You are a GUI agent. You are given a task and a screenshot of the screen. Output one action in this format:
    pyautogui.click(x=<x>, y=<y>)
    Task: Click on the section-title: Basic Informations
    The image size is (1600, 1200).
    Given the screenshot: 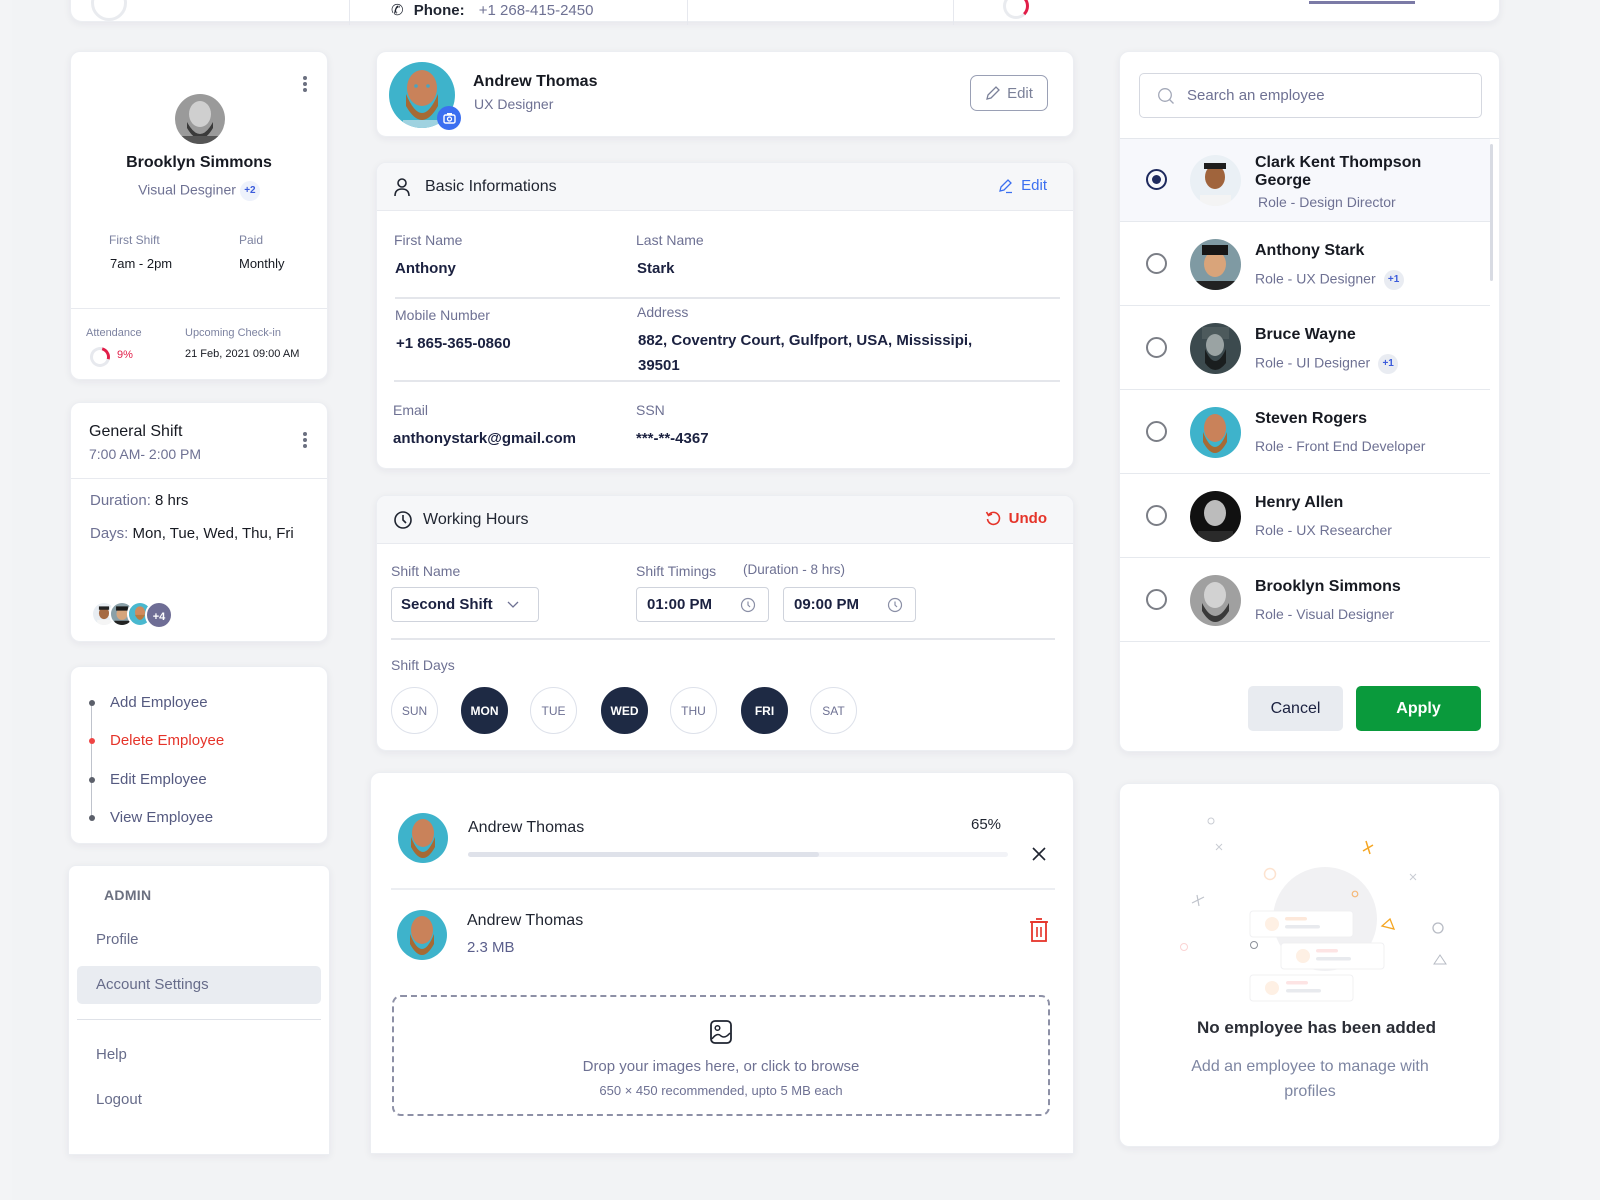 What is the action you would take?
    pyautogui.click(x=491, y=186)
    